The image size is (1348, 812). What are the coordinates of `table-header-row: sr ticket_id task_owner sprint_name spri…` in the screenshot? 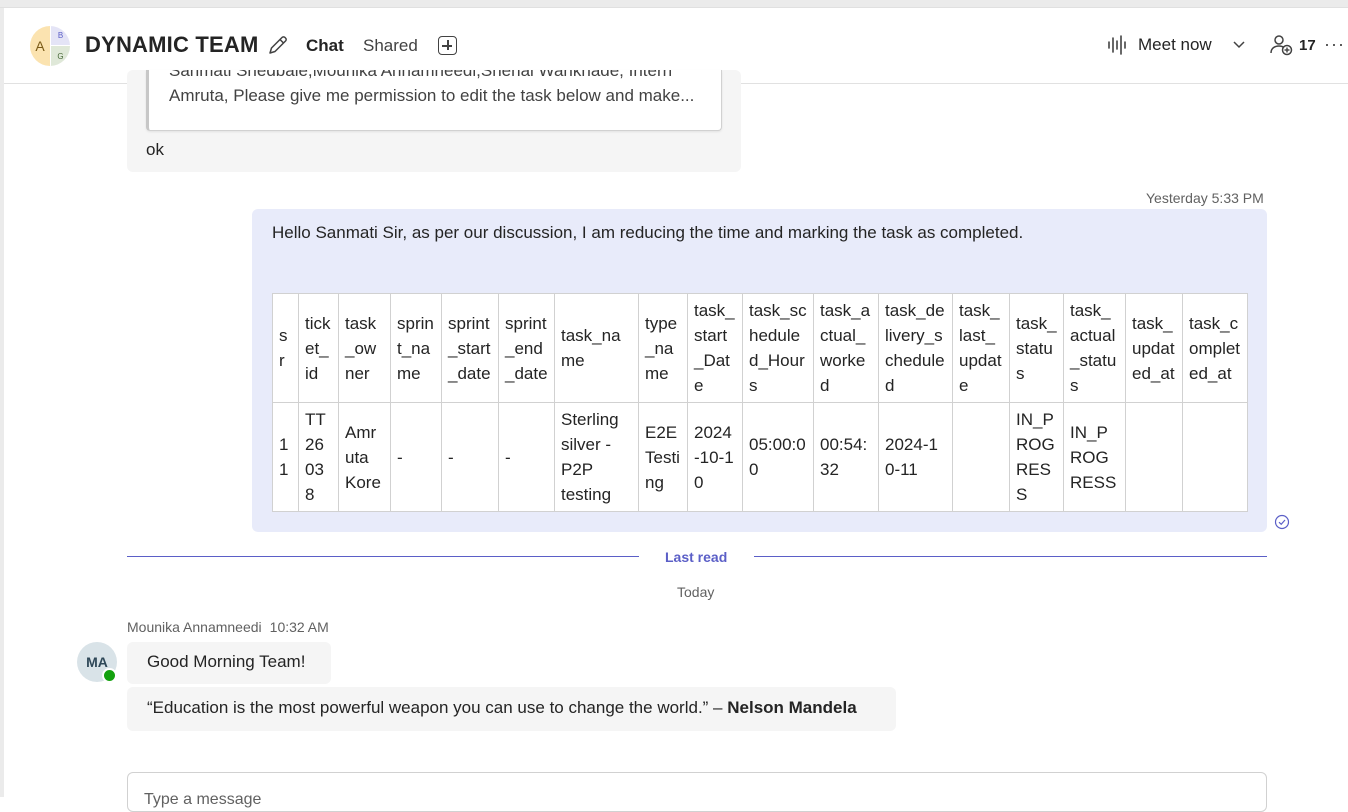 It's located at (760, 348).